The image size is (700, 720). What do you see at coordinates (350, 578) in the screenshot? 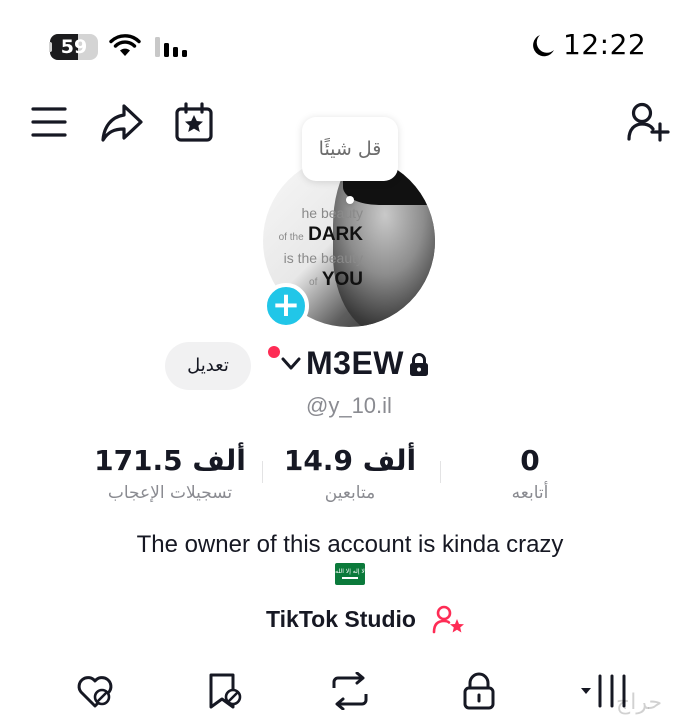
I see `flag-sword` at bounding box center [350, 578].